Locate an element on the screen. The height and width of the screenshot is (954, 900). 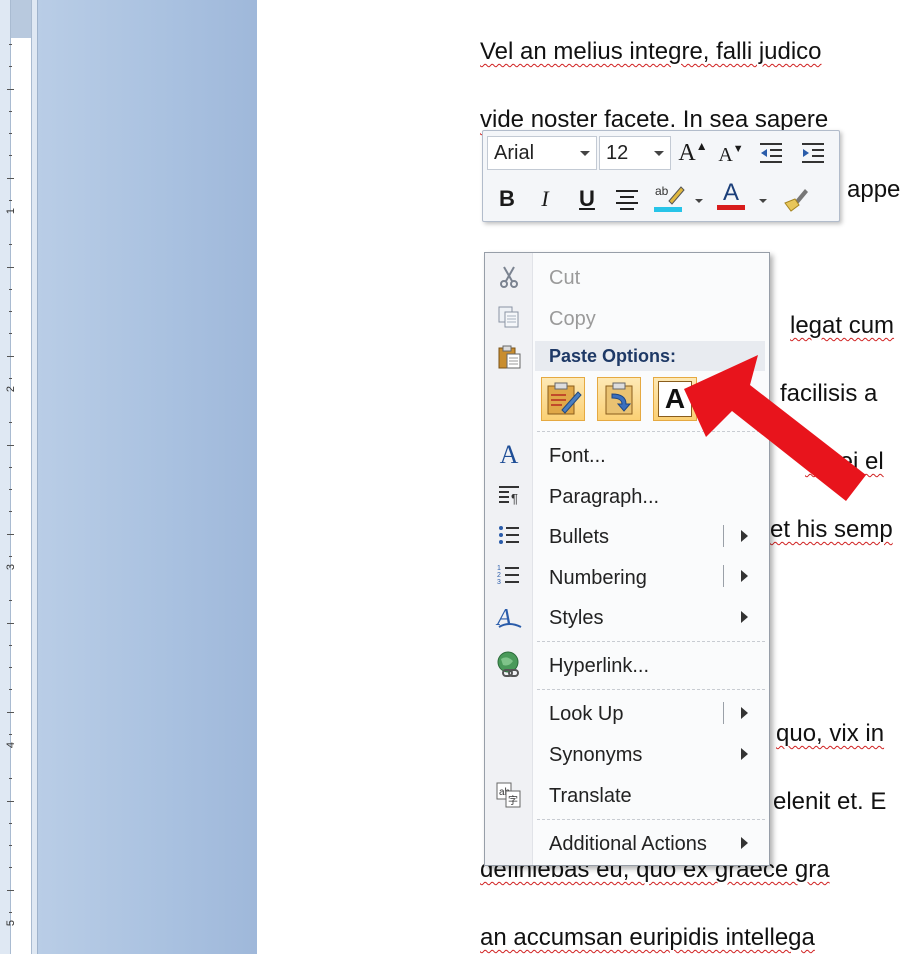
doc-line-11: an accumsan euripidis intellega is located at coordinates (647, 937).